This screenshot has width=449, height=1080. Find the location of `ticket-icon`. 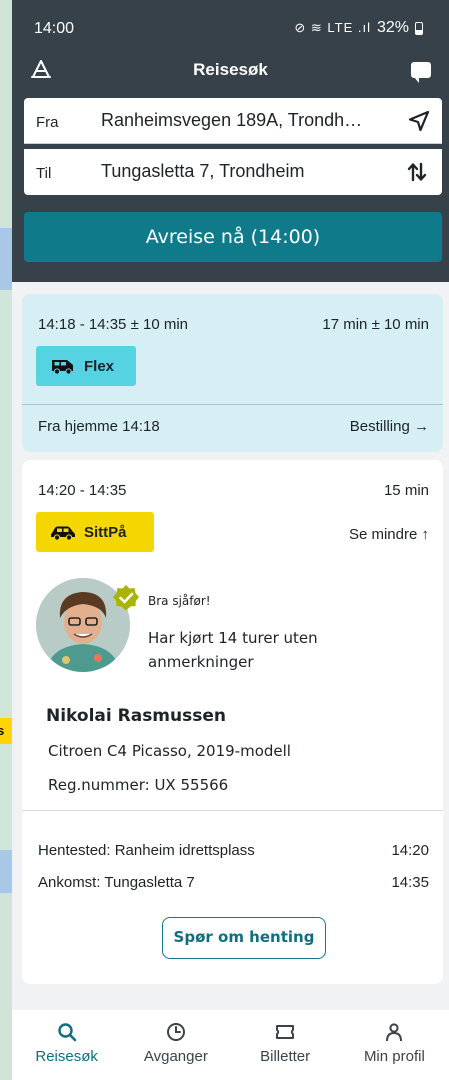

ticket-icon is located at coordinates (285, 1032).